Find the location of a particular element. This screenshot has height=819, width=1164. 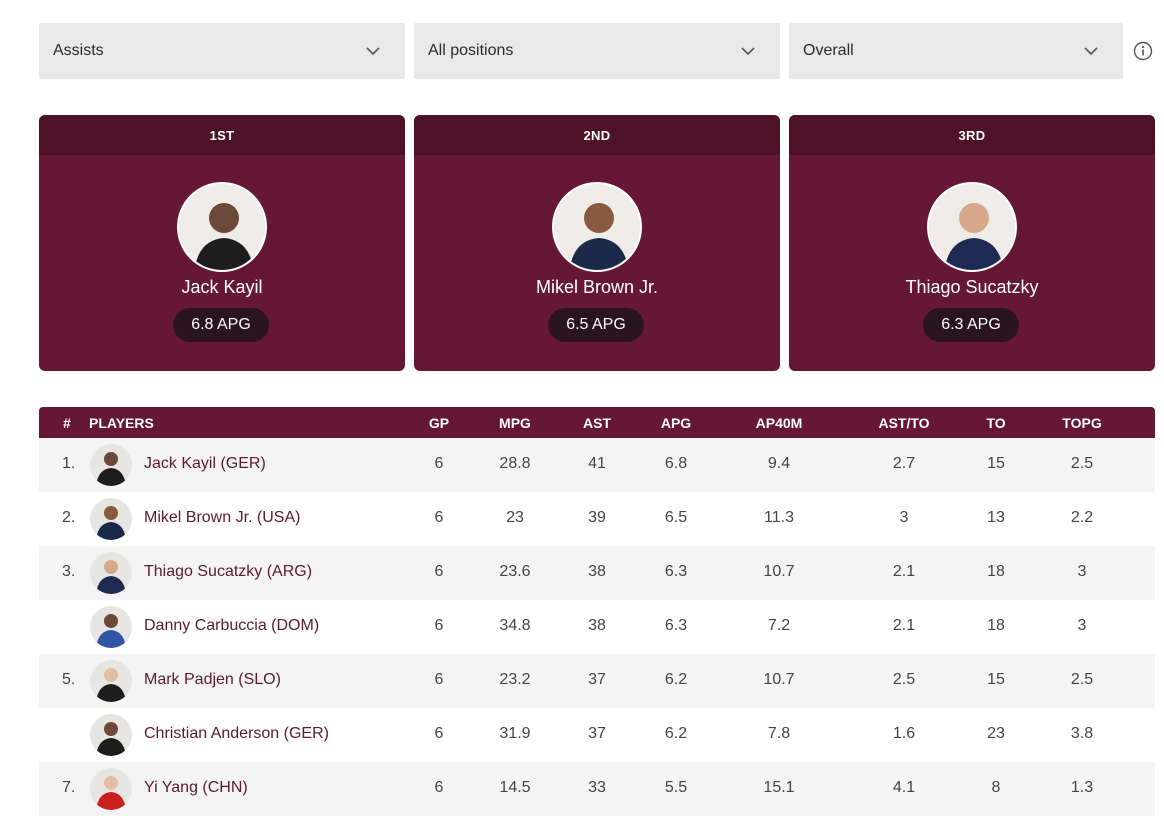

col-astto: AST/TO is located at coordinates (903, 423).